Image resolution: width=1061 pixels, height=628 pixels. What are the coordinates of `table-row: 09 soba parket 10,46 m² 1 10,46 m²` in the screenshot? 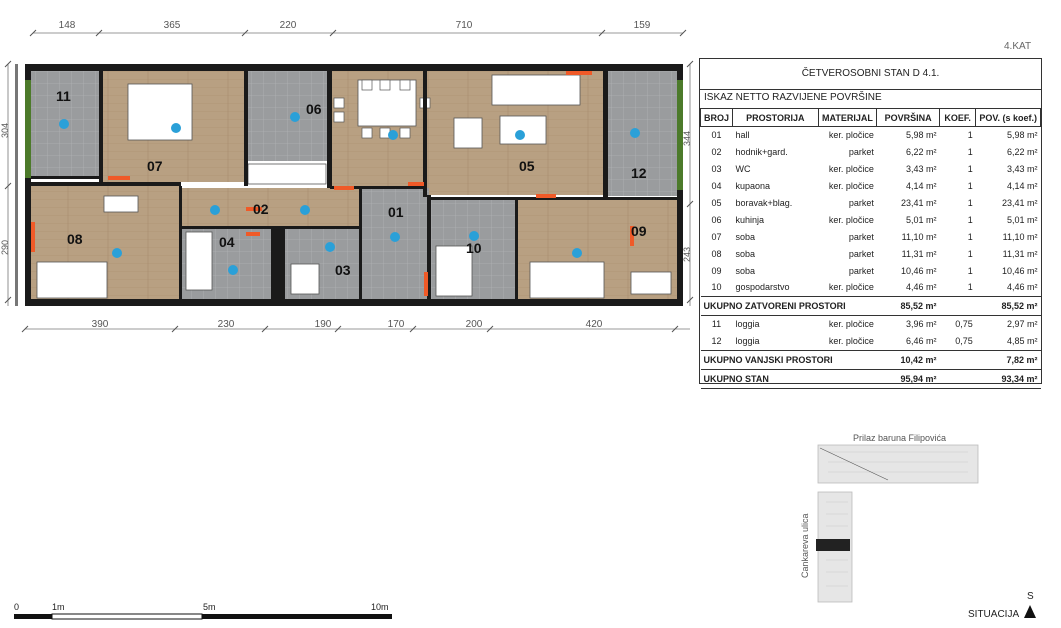 It's located at (871, 270).